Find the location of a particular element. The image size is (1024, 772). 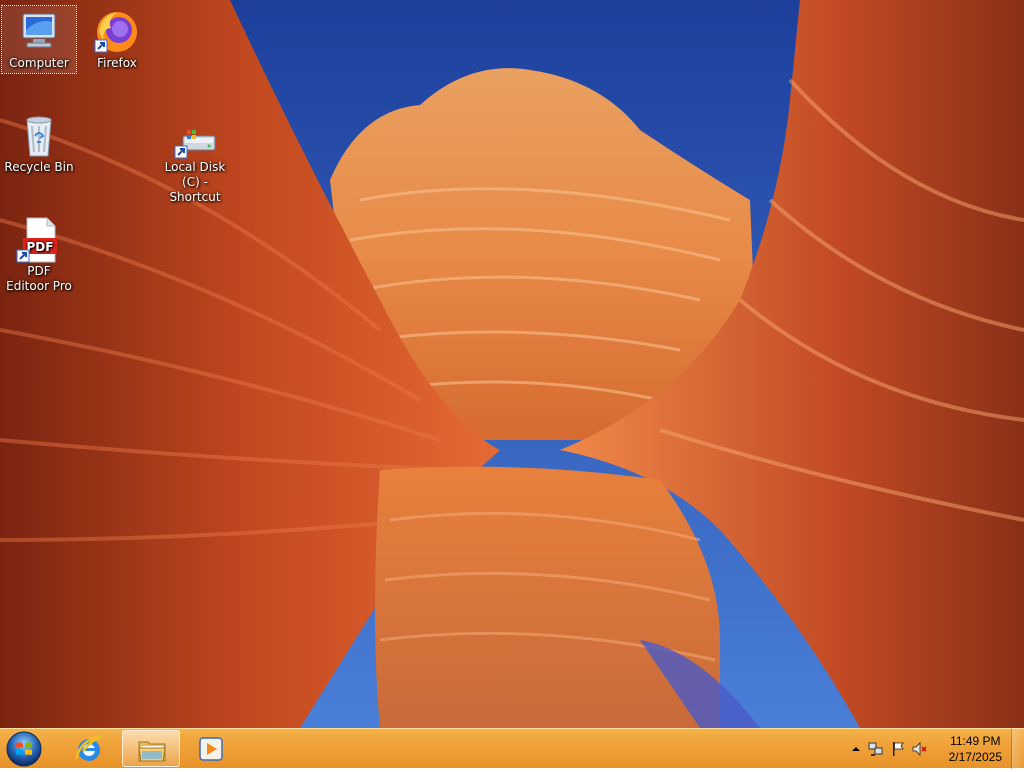

taskbar: 11:49 PM 2/17/2025 is located at coordinates (512, 748).